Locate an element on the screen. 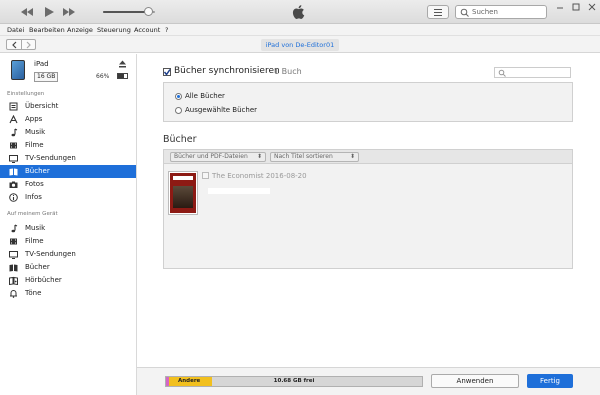 The width and height of the screenshot is (600, 395). ipad-icon is located at coordinates (18, 70).